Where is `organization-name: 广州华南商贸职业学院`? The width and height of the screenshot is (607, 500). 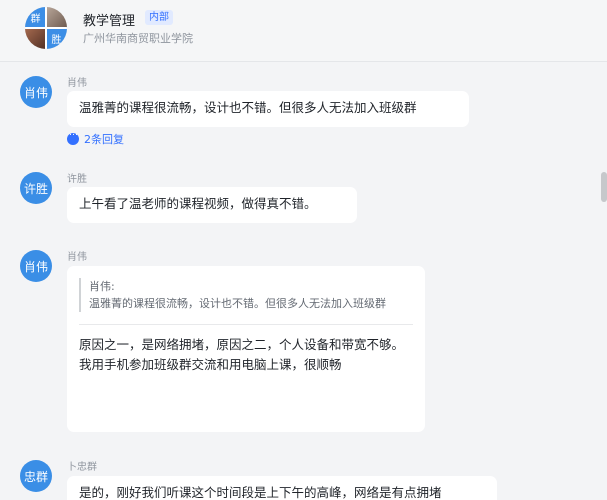
organization-name: 广州华南商贸职业学院 is located at coordinates (138, 38).